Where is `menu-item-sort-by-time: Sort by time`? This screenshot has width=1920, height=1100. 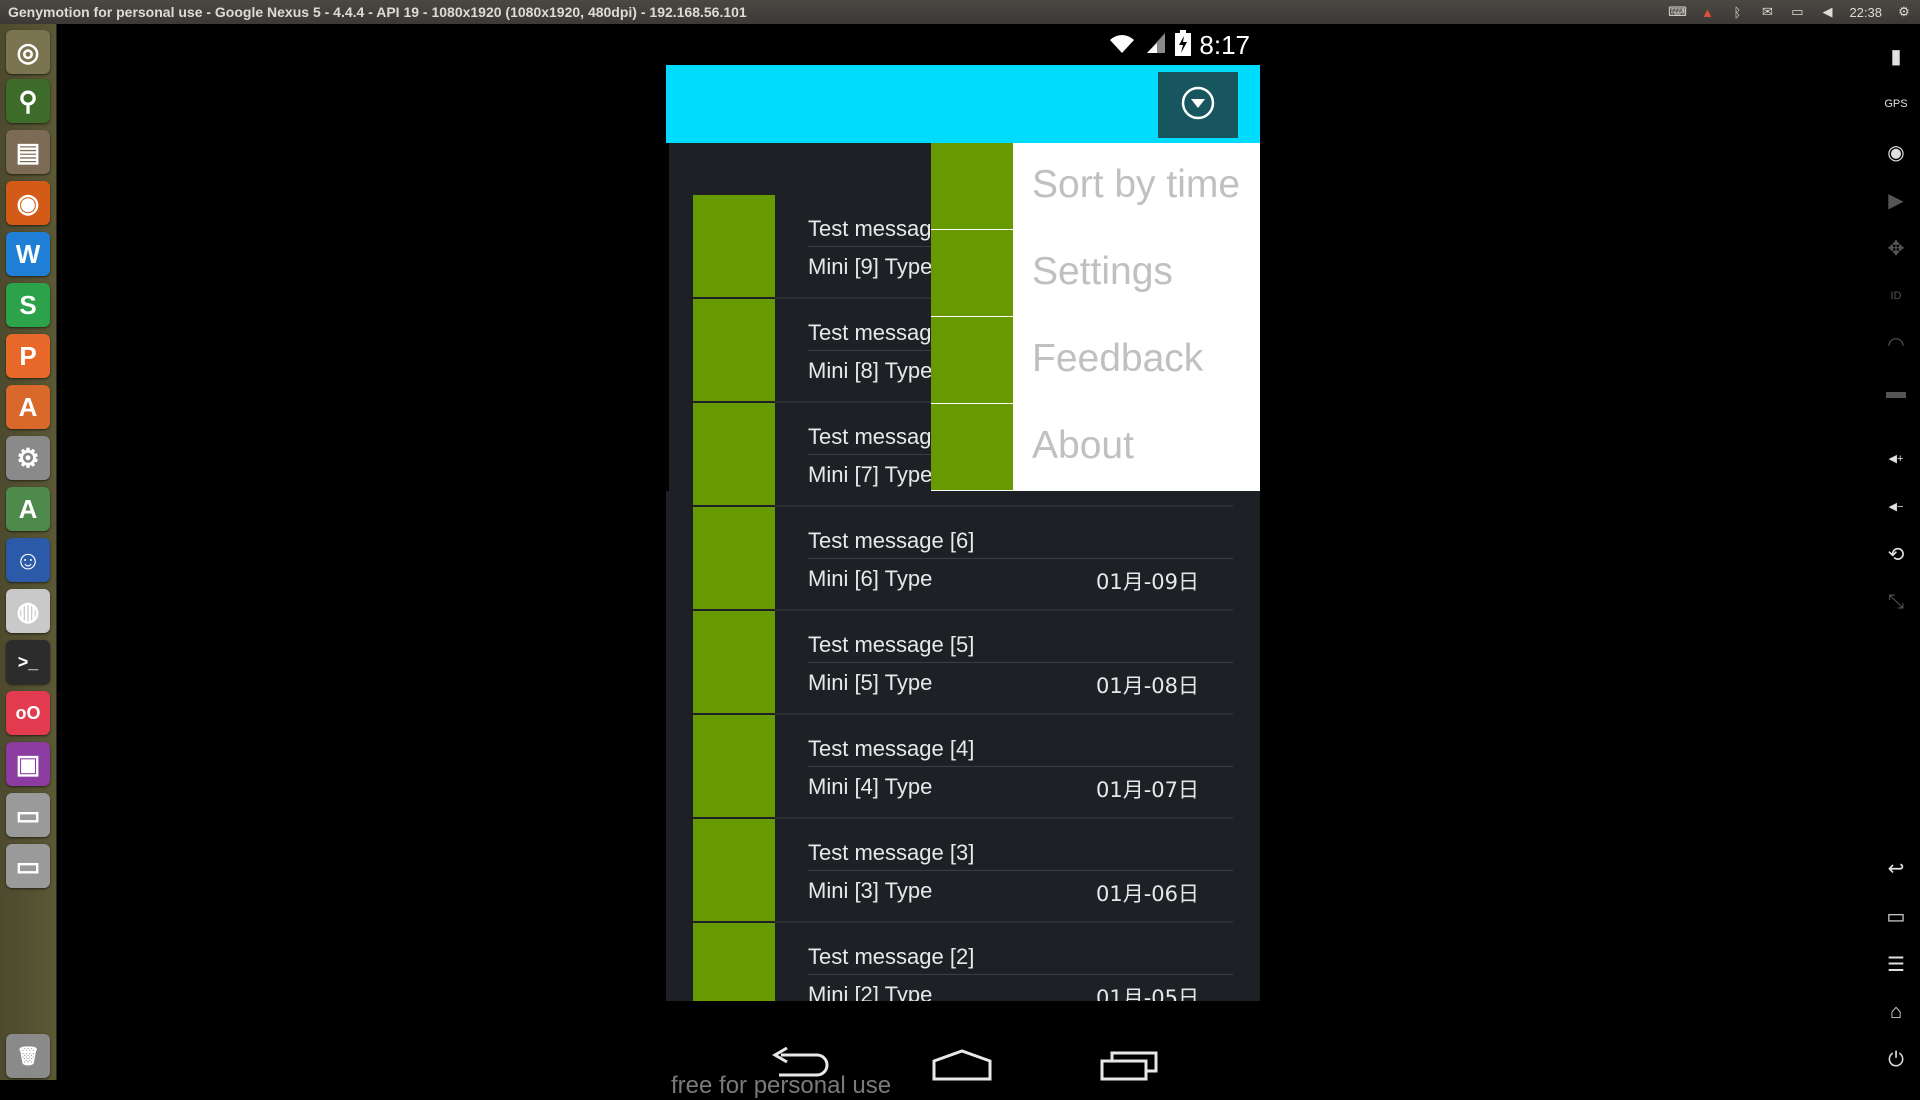 menu-item-sort-by-time: Sort by time is located at coordinates (1095, 186).